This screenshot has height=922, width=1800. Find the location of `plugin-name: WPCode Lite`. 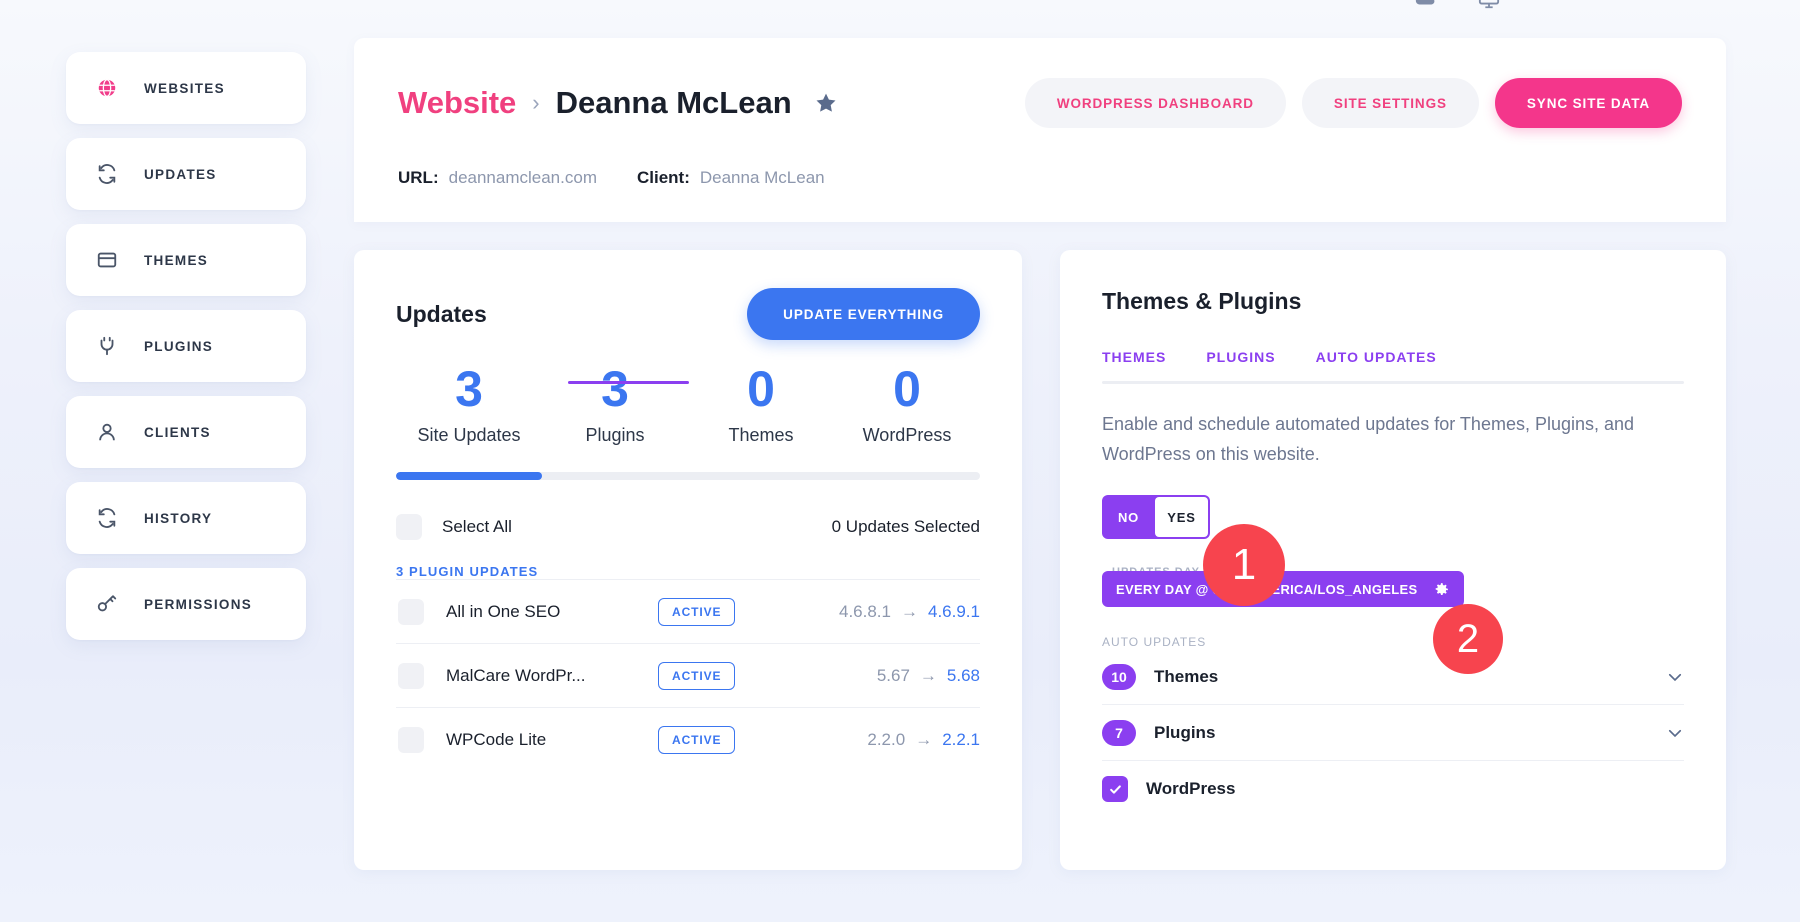

plugin-name: WPCode Lite is located at coordinates (496, 739).